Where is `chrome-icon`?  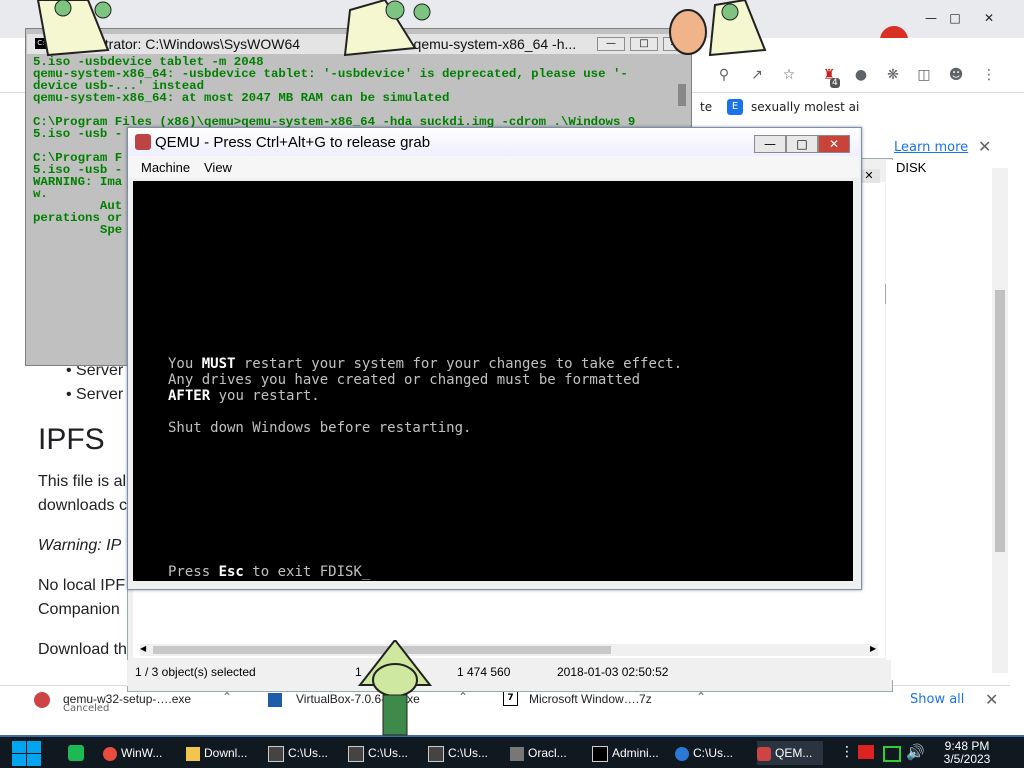 chrome-icon is located at coordinates (110, 753).